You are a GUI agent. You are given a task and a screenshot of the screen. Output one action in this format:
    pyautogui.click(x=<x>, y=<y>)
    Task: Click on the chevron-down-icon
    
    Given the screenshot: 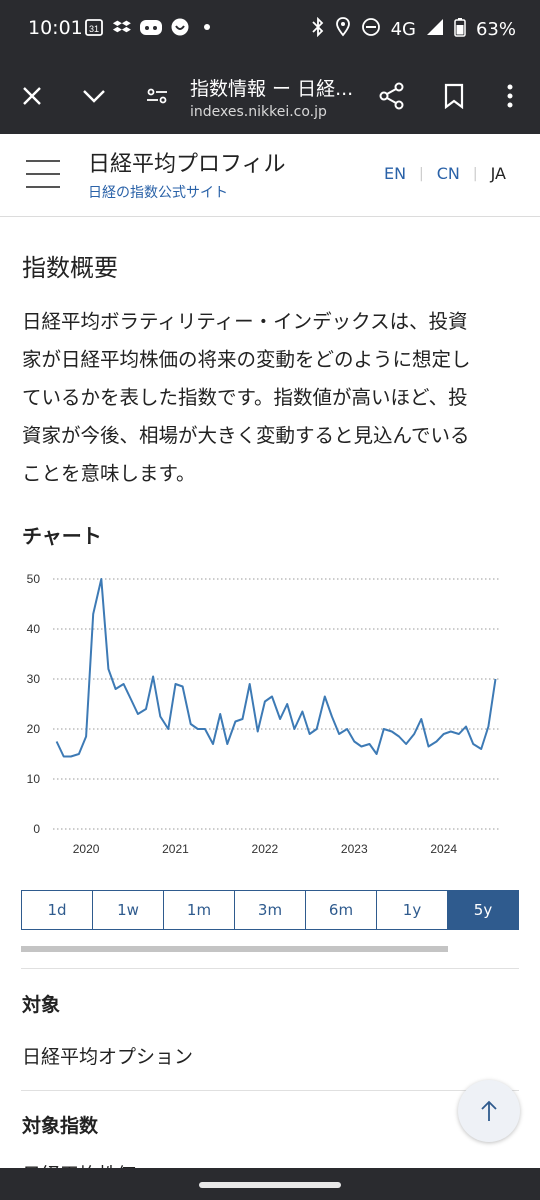 What is the action you would take?
    pyautogui.click(x=94, y=96)
    